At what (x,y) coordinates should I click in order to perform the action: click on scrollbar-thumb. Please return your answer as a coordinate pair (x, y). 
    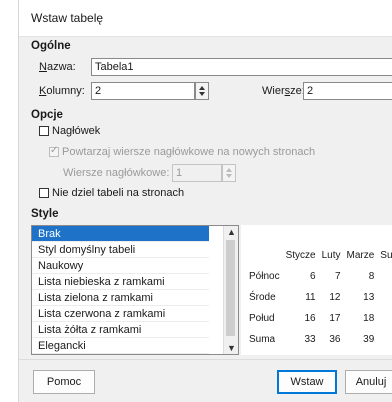
    Looking at the image, I should click on (230, 288).